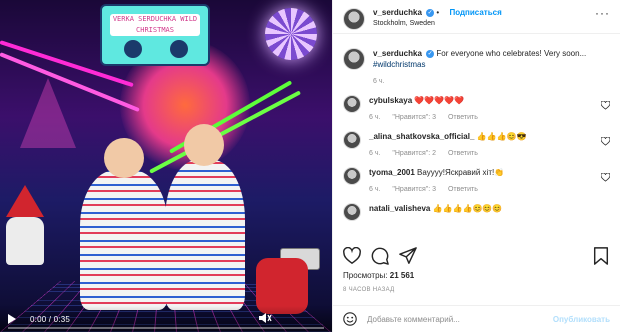 This screenshot has height=332, width=620. I want to click on post-actions, so click(476, 256).